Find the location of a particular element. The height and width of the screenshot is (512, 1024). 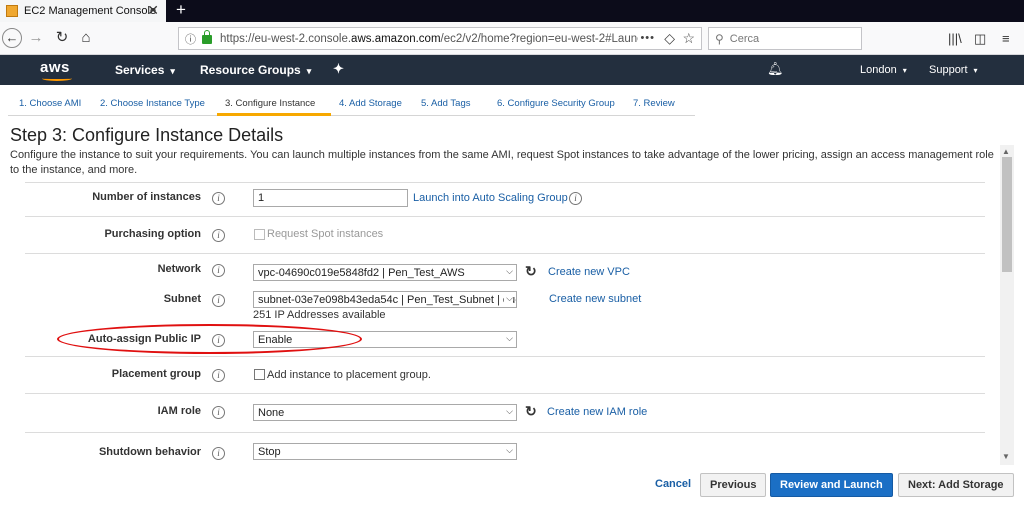

search-icon: ⚲ is located at coordinates (719, 38).